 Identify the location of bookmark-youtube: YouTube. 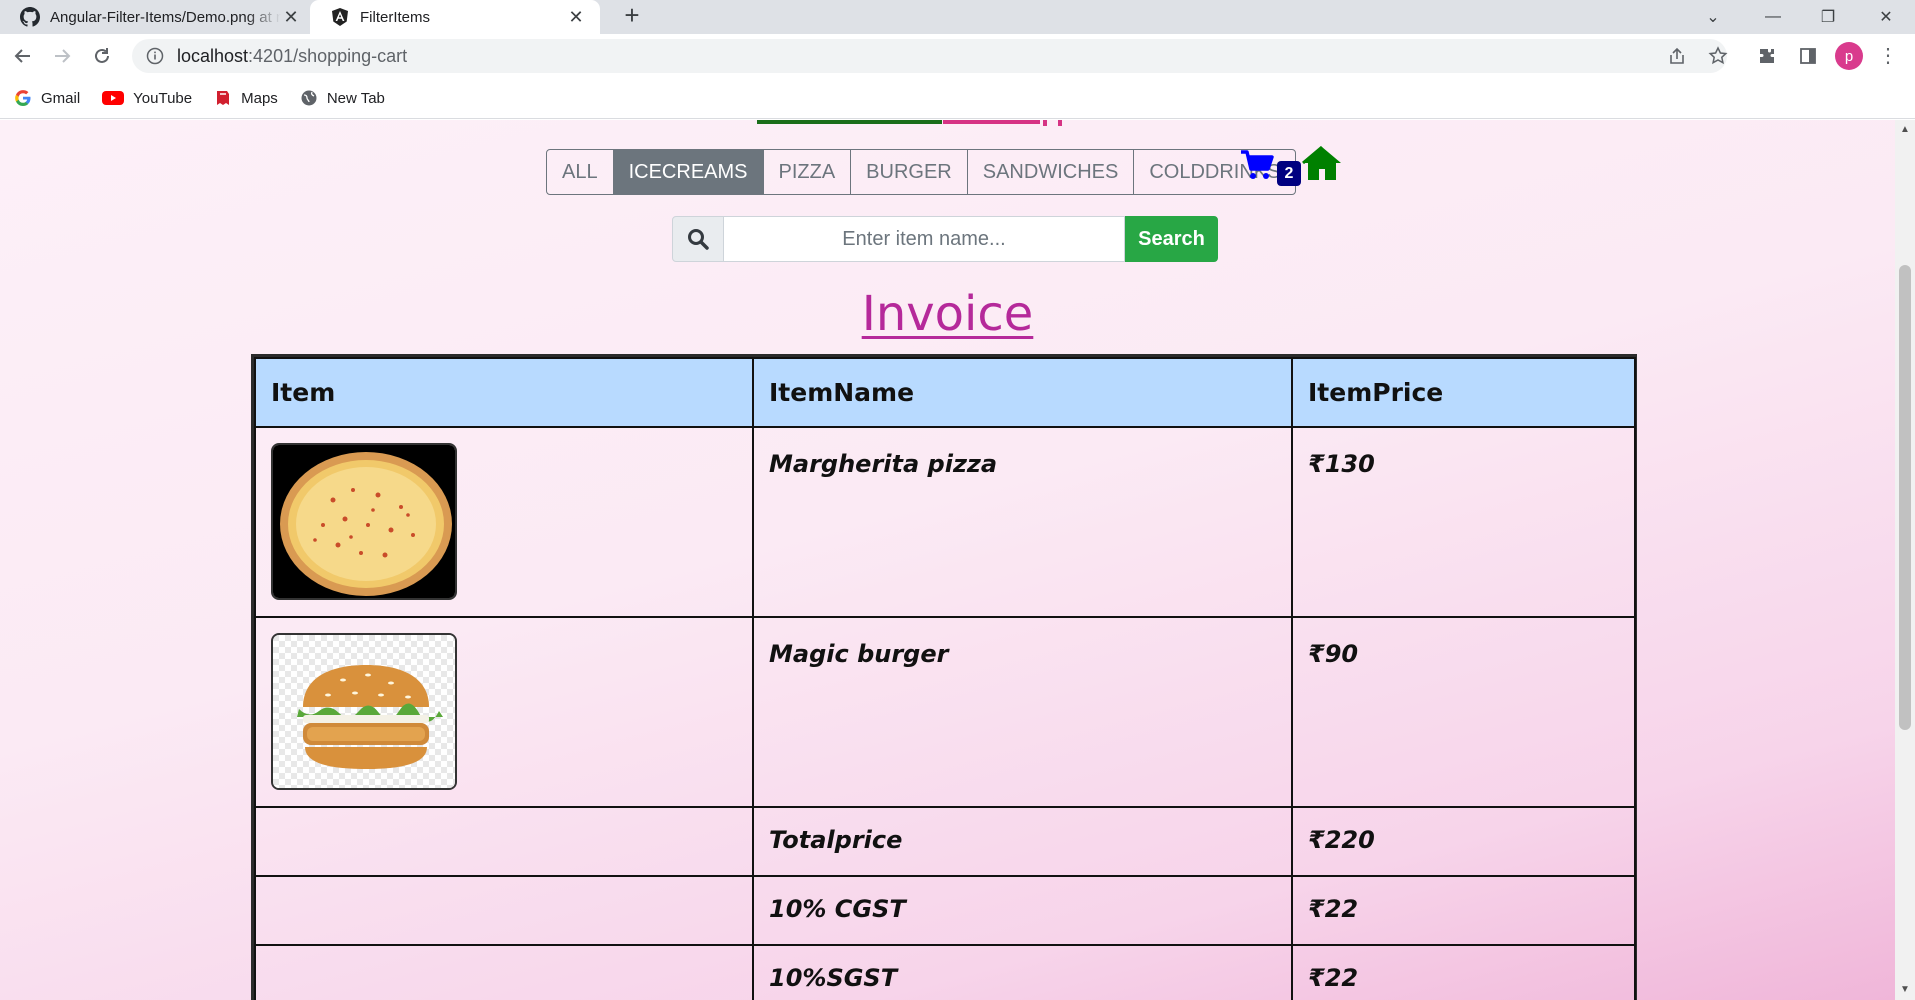
(147, 98).